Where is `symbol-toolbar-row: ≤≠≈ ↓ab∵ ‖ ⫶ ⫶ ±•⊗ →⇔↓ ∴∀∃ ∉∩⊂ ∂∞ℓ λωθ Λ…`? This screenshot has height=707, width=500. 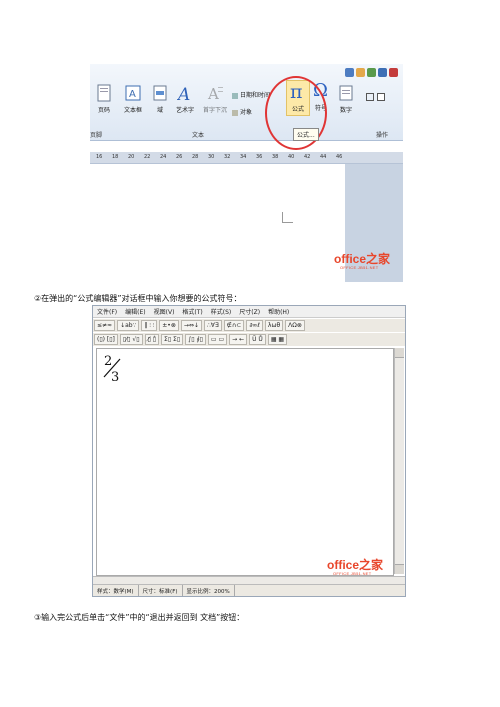 symbol-toolbar-row: ≤≠≈ ↓ab∵ ‖ ⫶ ⫶ ±•⊗ →⇔↓ ∴∀∃ ∉∩⊂ ∂∞ℓ λωθ Λ… is located at coordinates (249, 325).